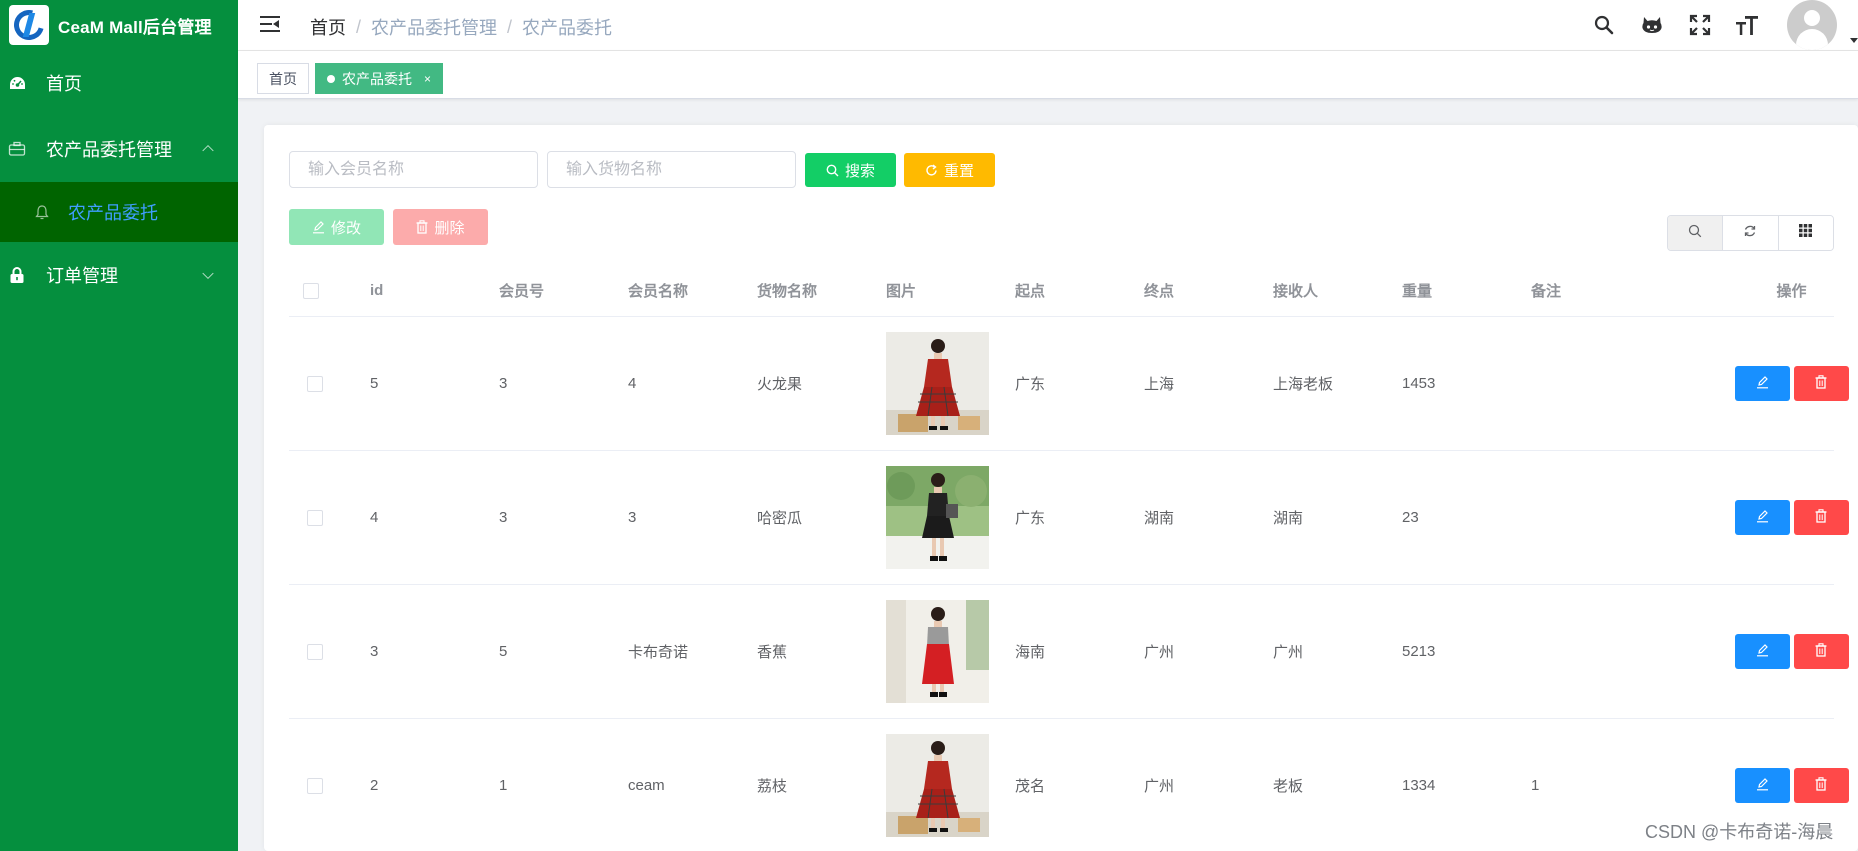 The height and width of the screenshot is (851, 1858). I want to click on tag-home: 首页, so click(283, 78).